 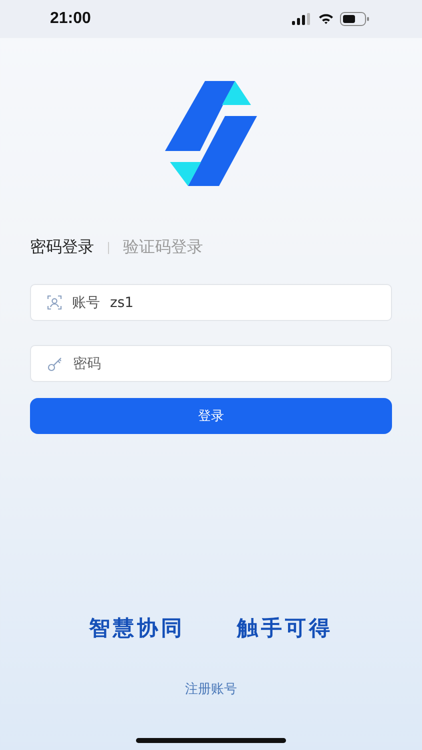 What do you see at coordinates (285, 628) in the screenshot?
I see `slogan-text: 触手可得` at bounding box center [285, 628].